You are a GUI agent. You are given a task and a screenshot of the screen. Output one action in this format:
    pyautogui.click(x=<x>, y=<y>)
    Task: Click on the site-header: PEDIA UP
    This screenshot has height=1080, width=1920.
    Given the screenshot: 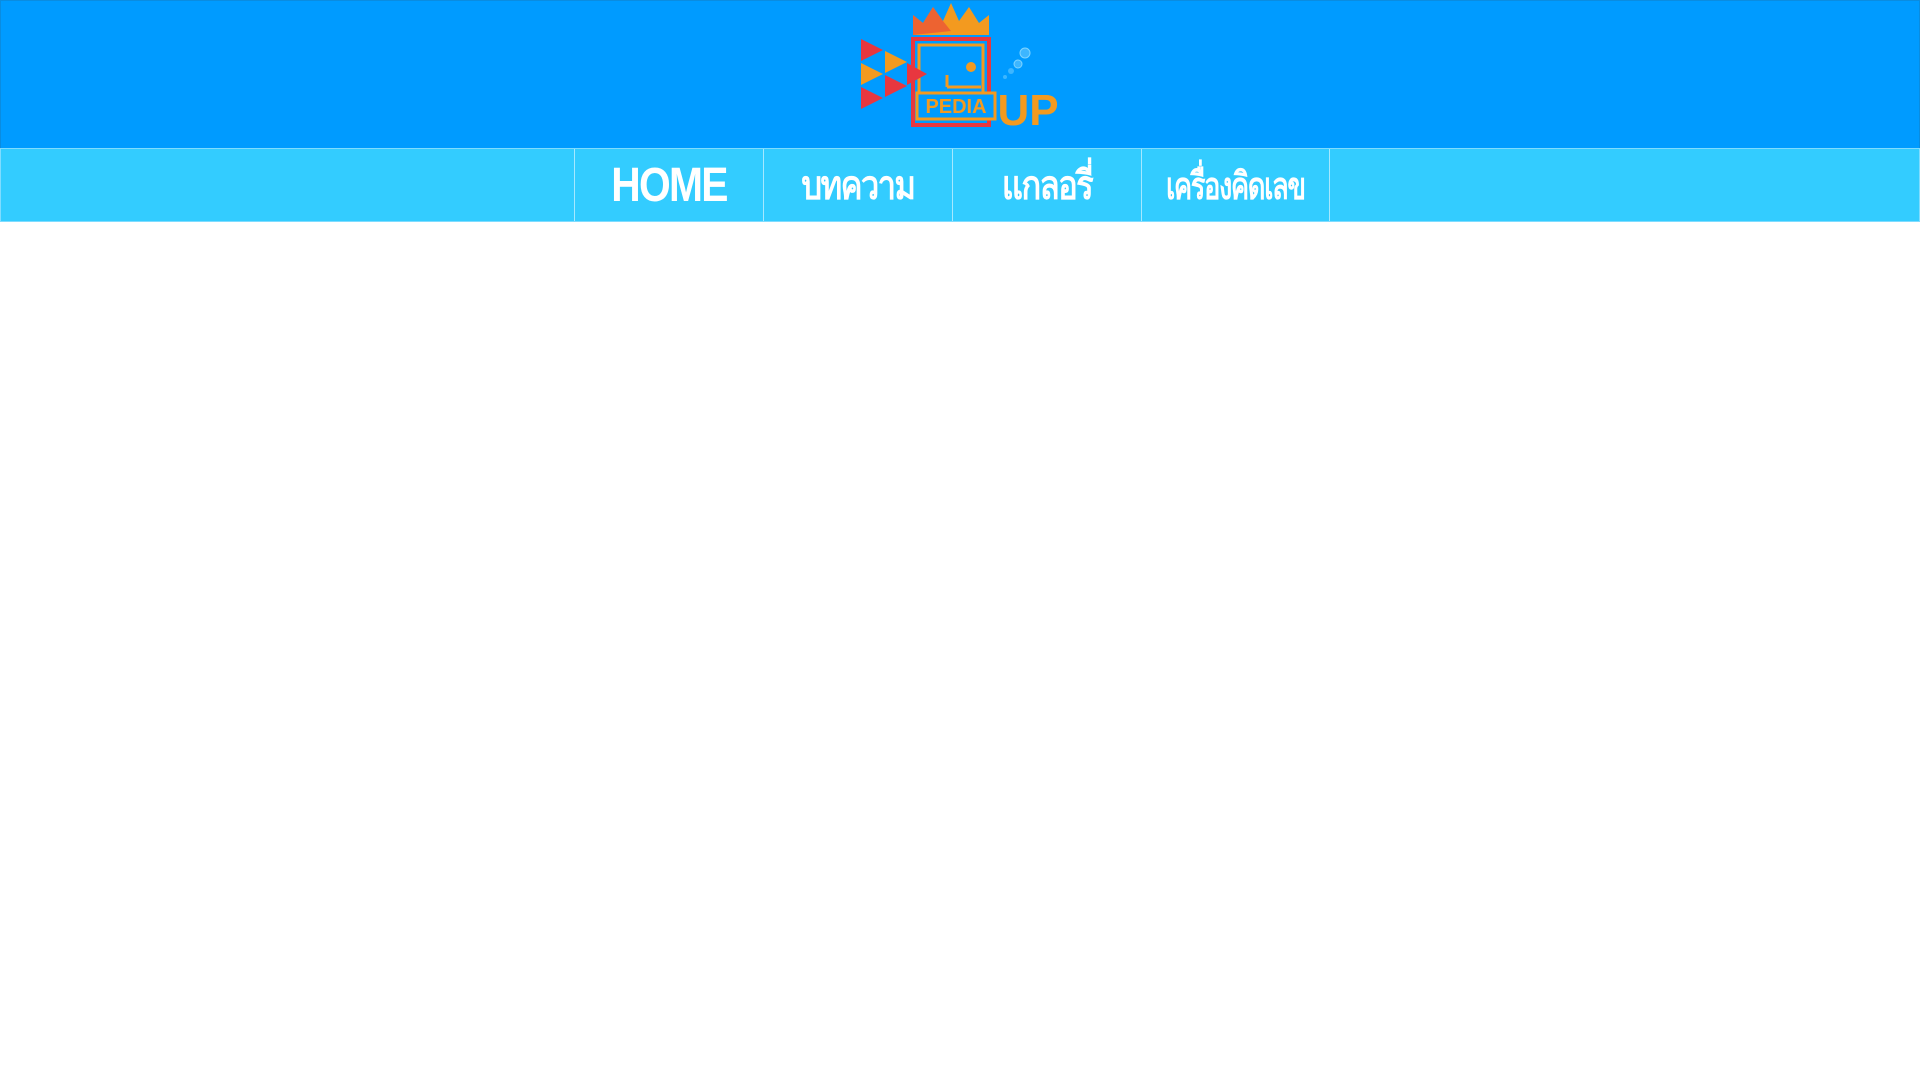 What is the action you would take?
    pyautogui.click(x=960, y=74)
    